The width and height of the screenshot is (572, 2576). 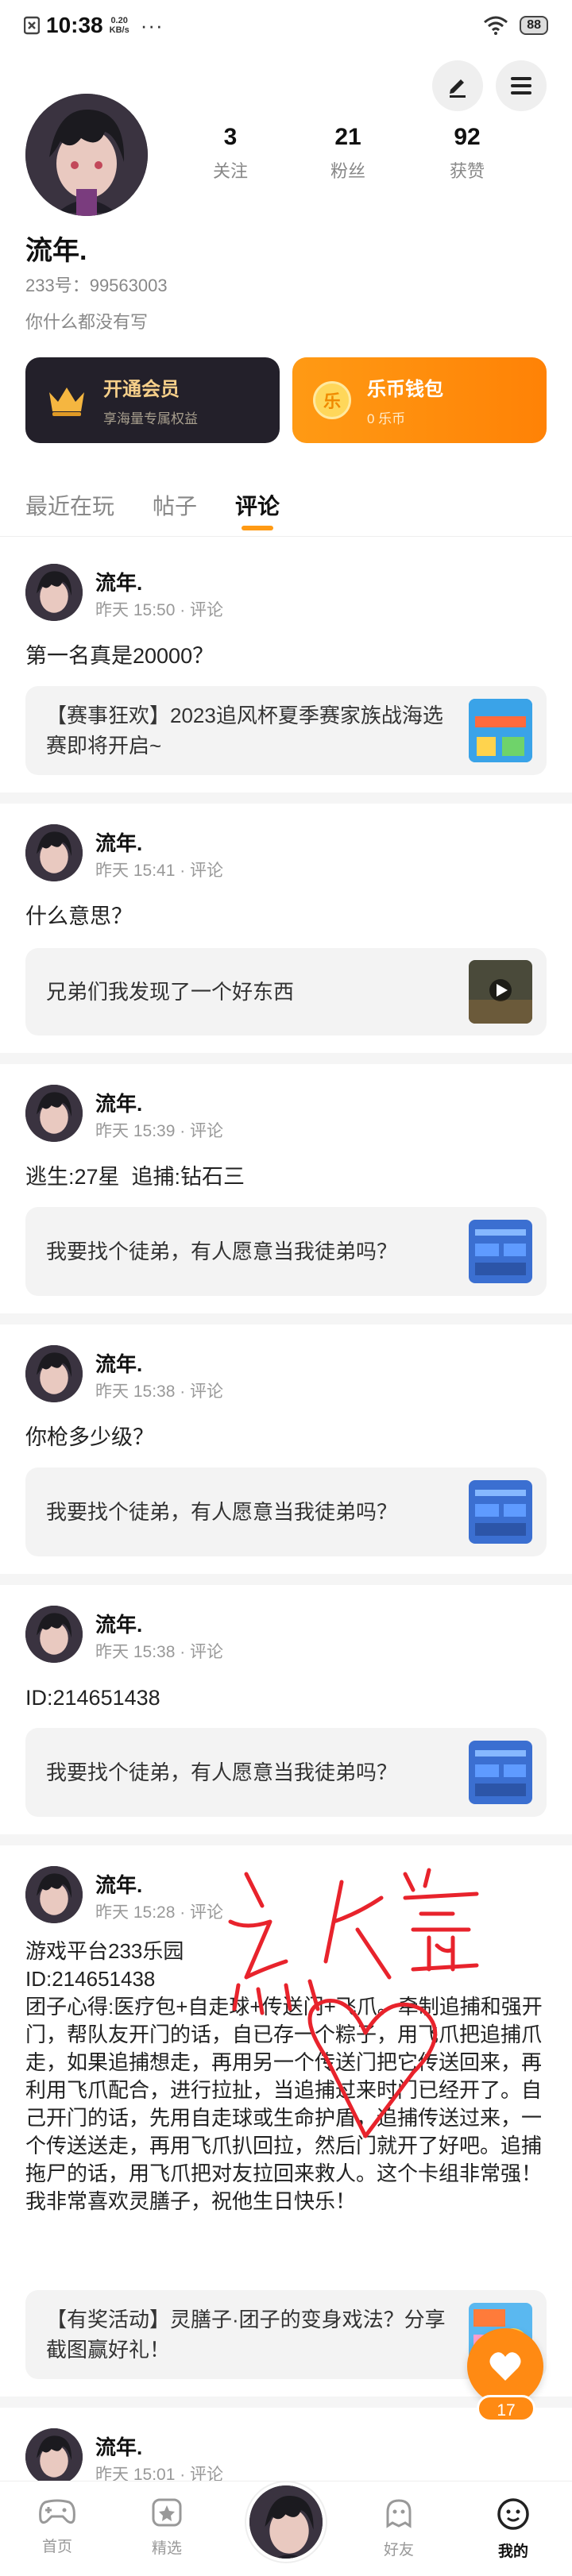 I want to click on profile-name: 流年., so click(x=56, y=251).